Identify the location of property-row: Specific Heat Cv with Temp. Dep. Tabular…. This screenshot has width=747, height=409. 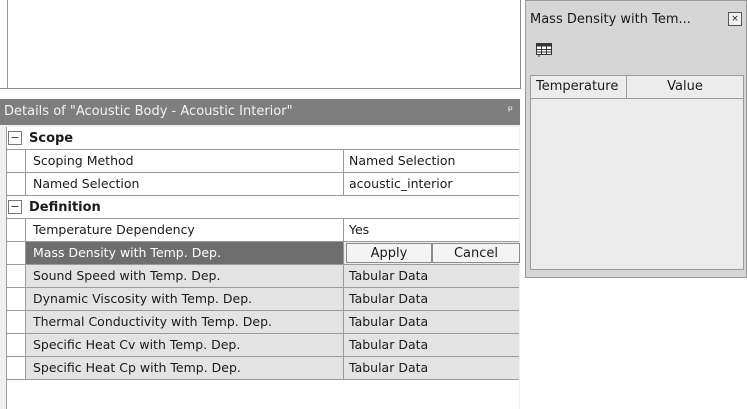
(263, 345).